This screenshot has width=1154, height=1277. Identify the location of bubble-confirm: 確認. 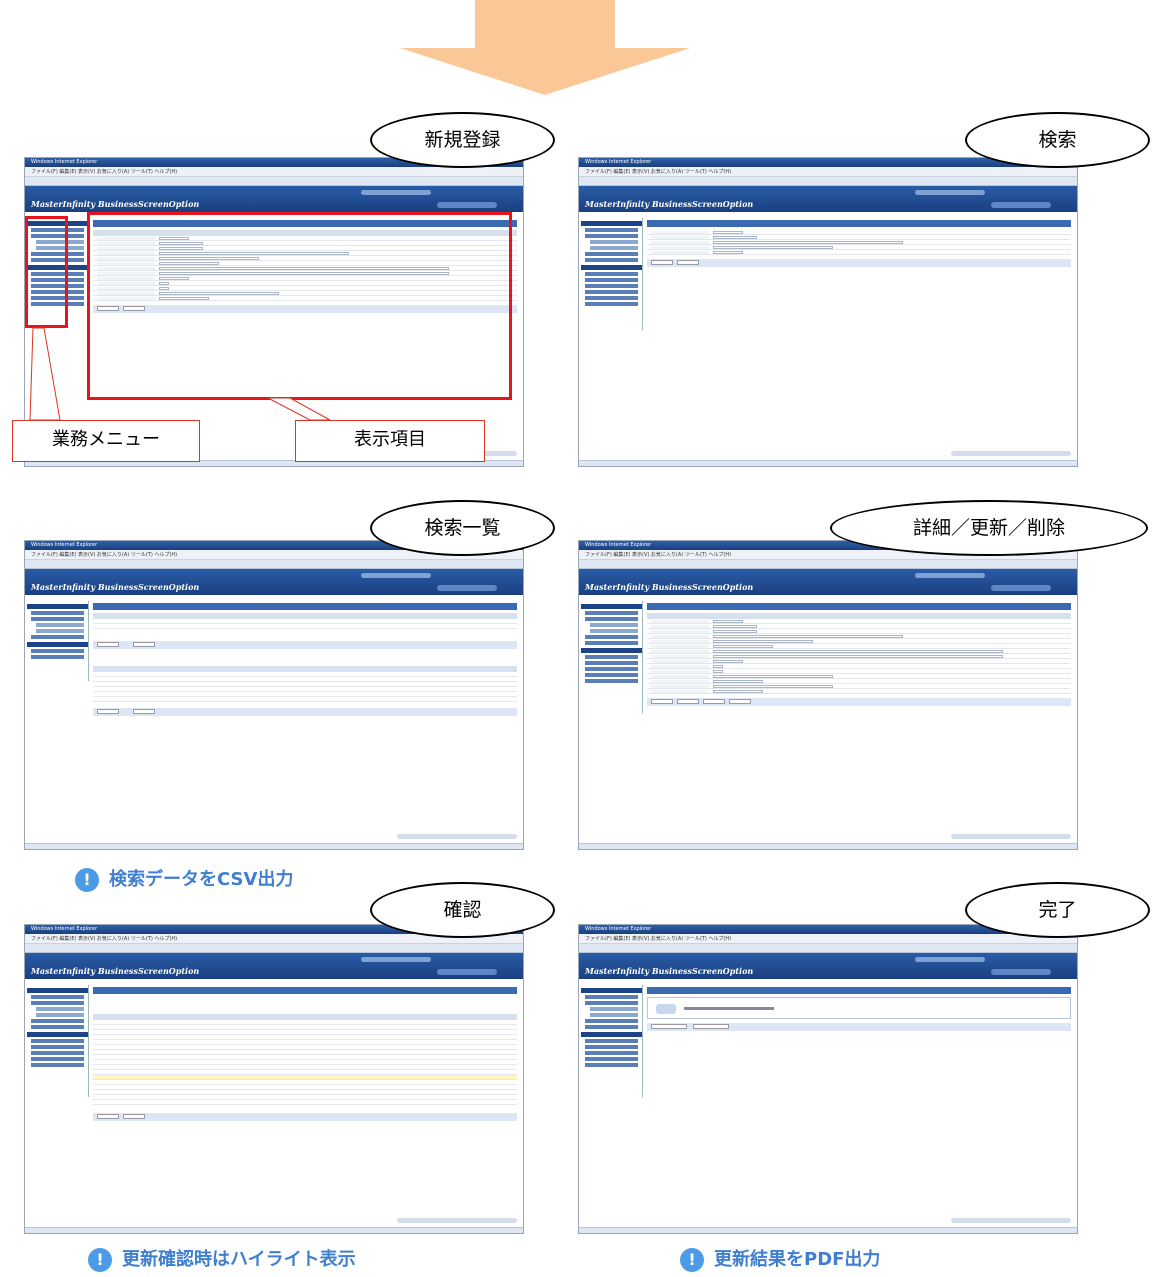
(462, 910).